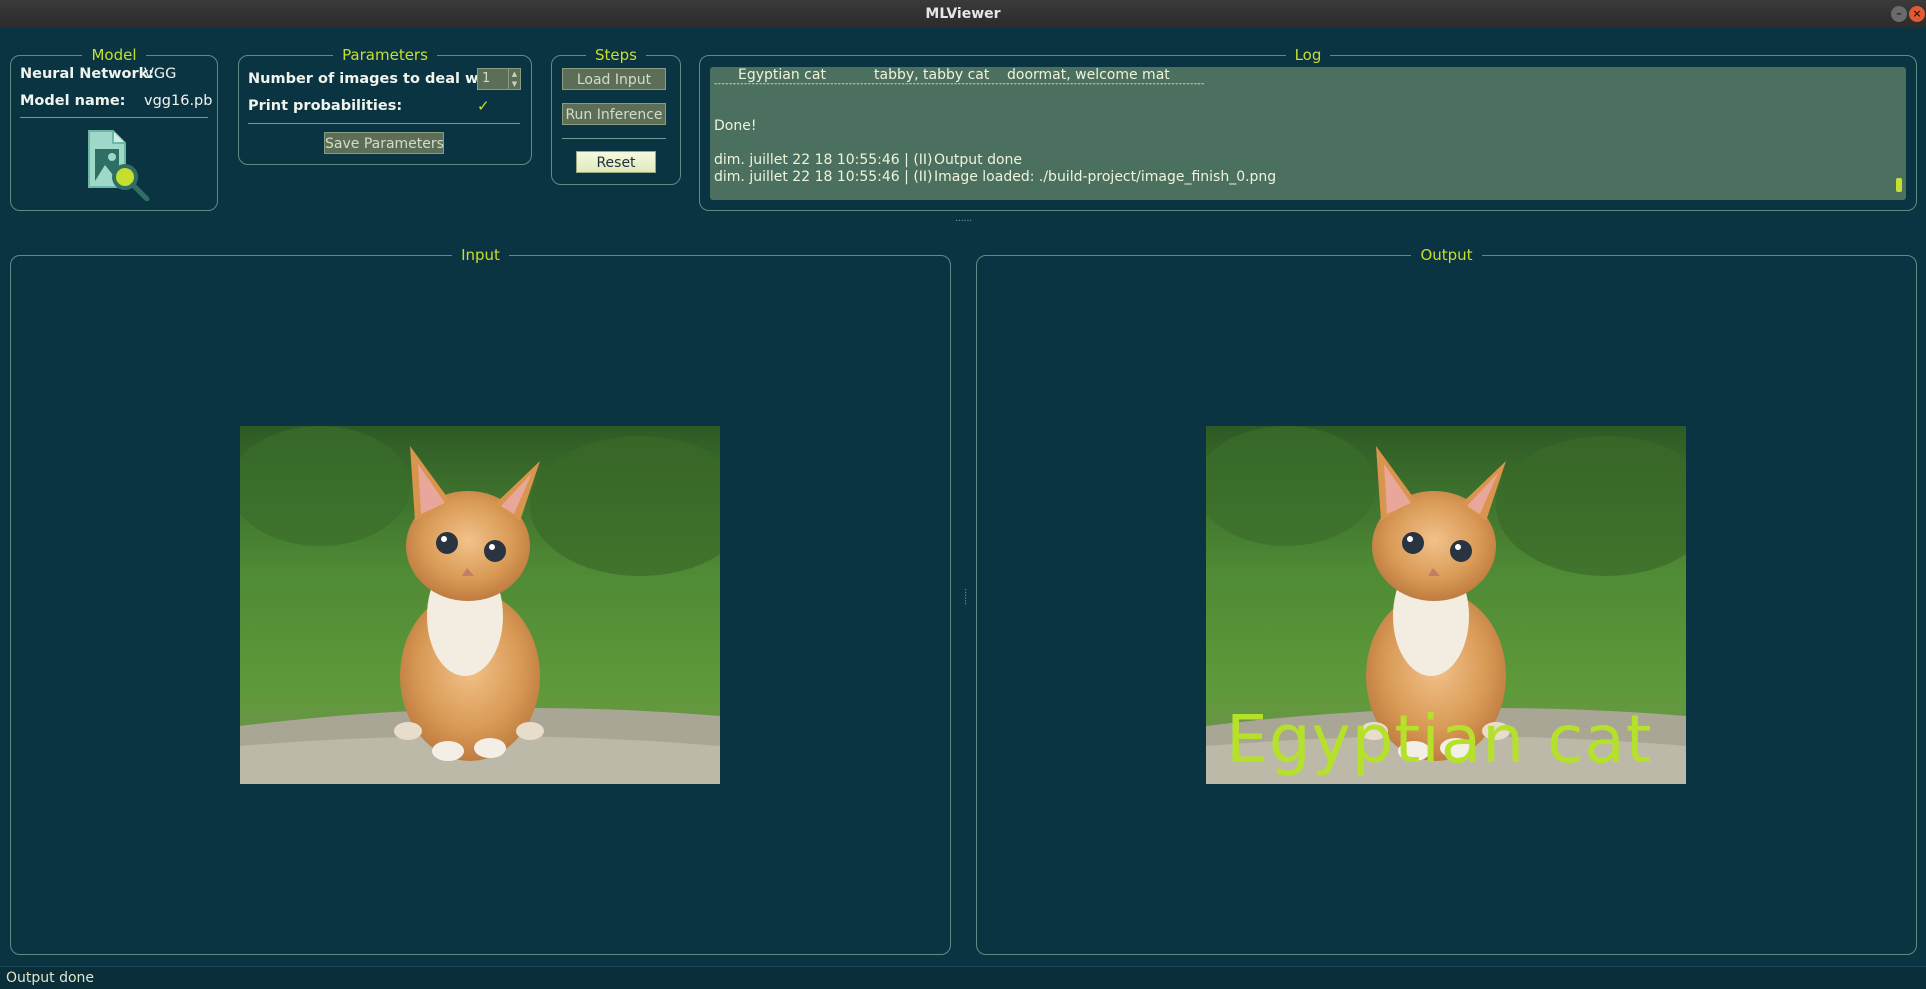  What do you see at coordinates (87, 74) in the screenshot?
I see `network-label: Neural Network:` at bounding box center [87, 74].